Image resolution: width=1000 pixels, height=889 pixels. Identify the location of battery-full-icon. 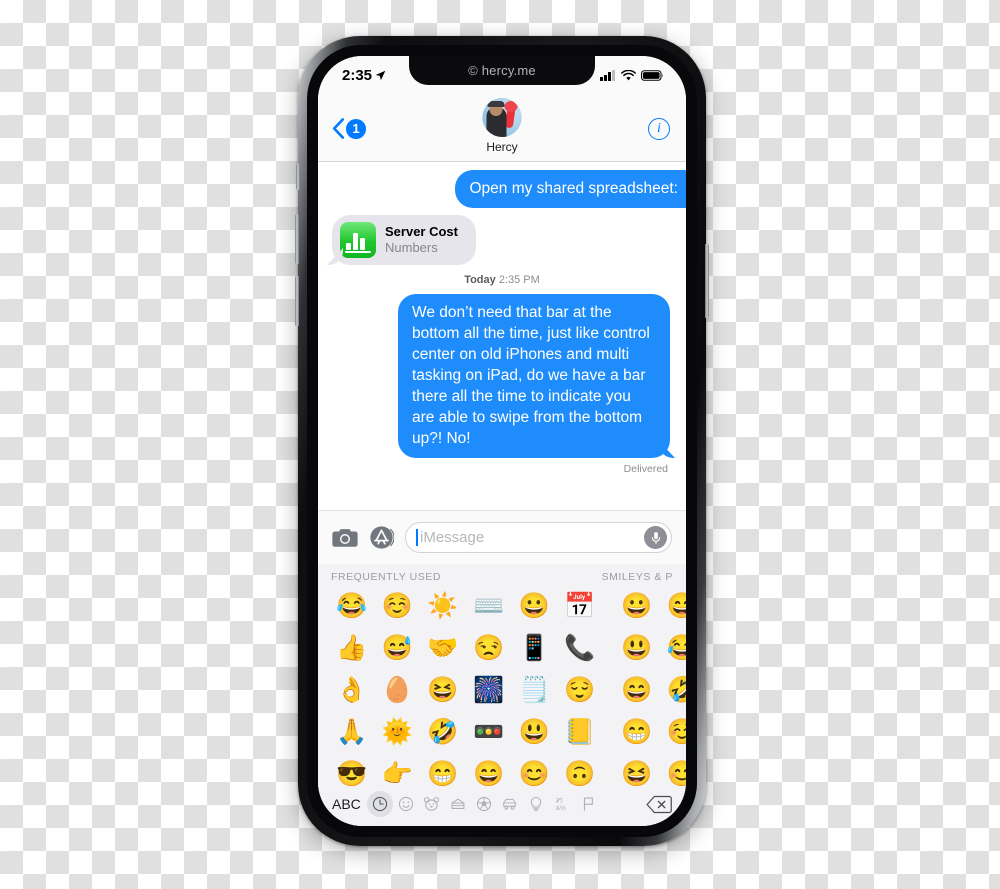
(652, 75).